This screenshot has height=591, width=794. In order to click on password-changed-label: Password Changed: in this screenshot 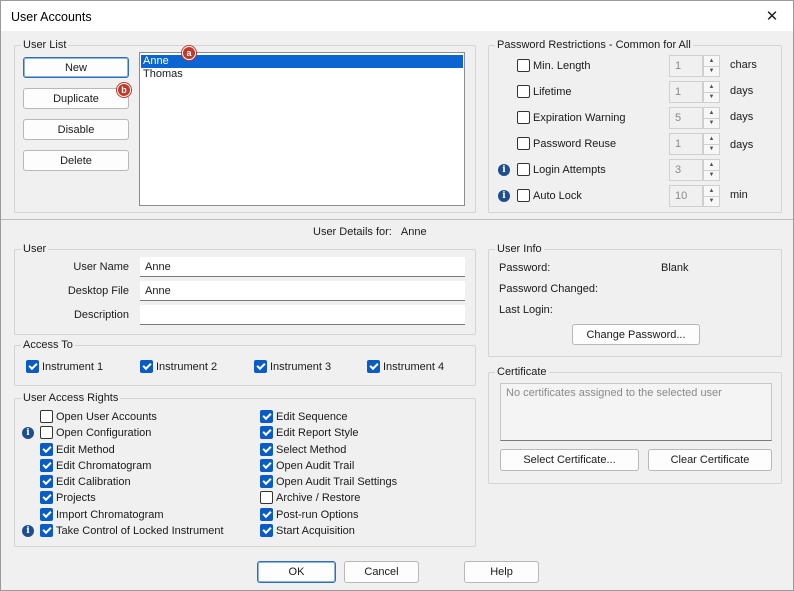, I will do `click(549, 289)`.